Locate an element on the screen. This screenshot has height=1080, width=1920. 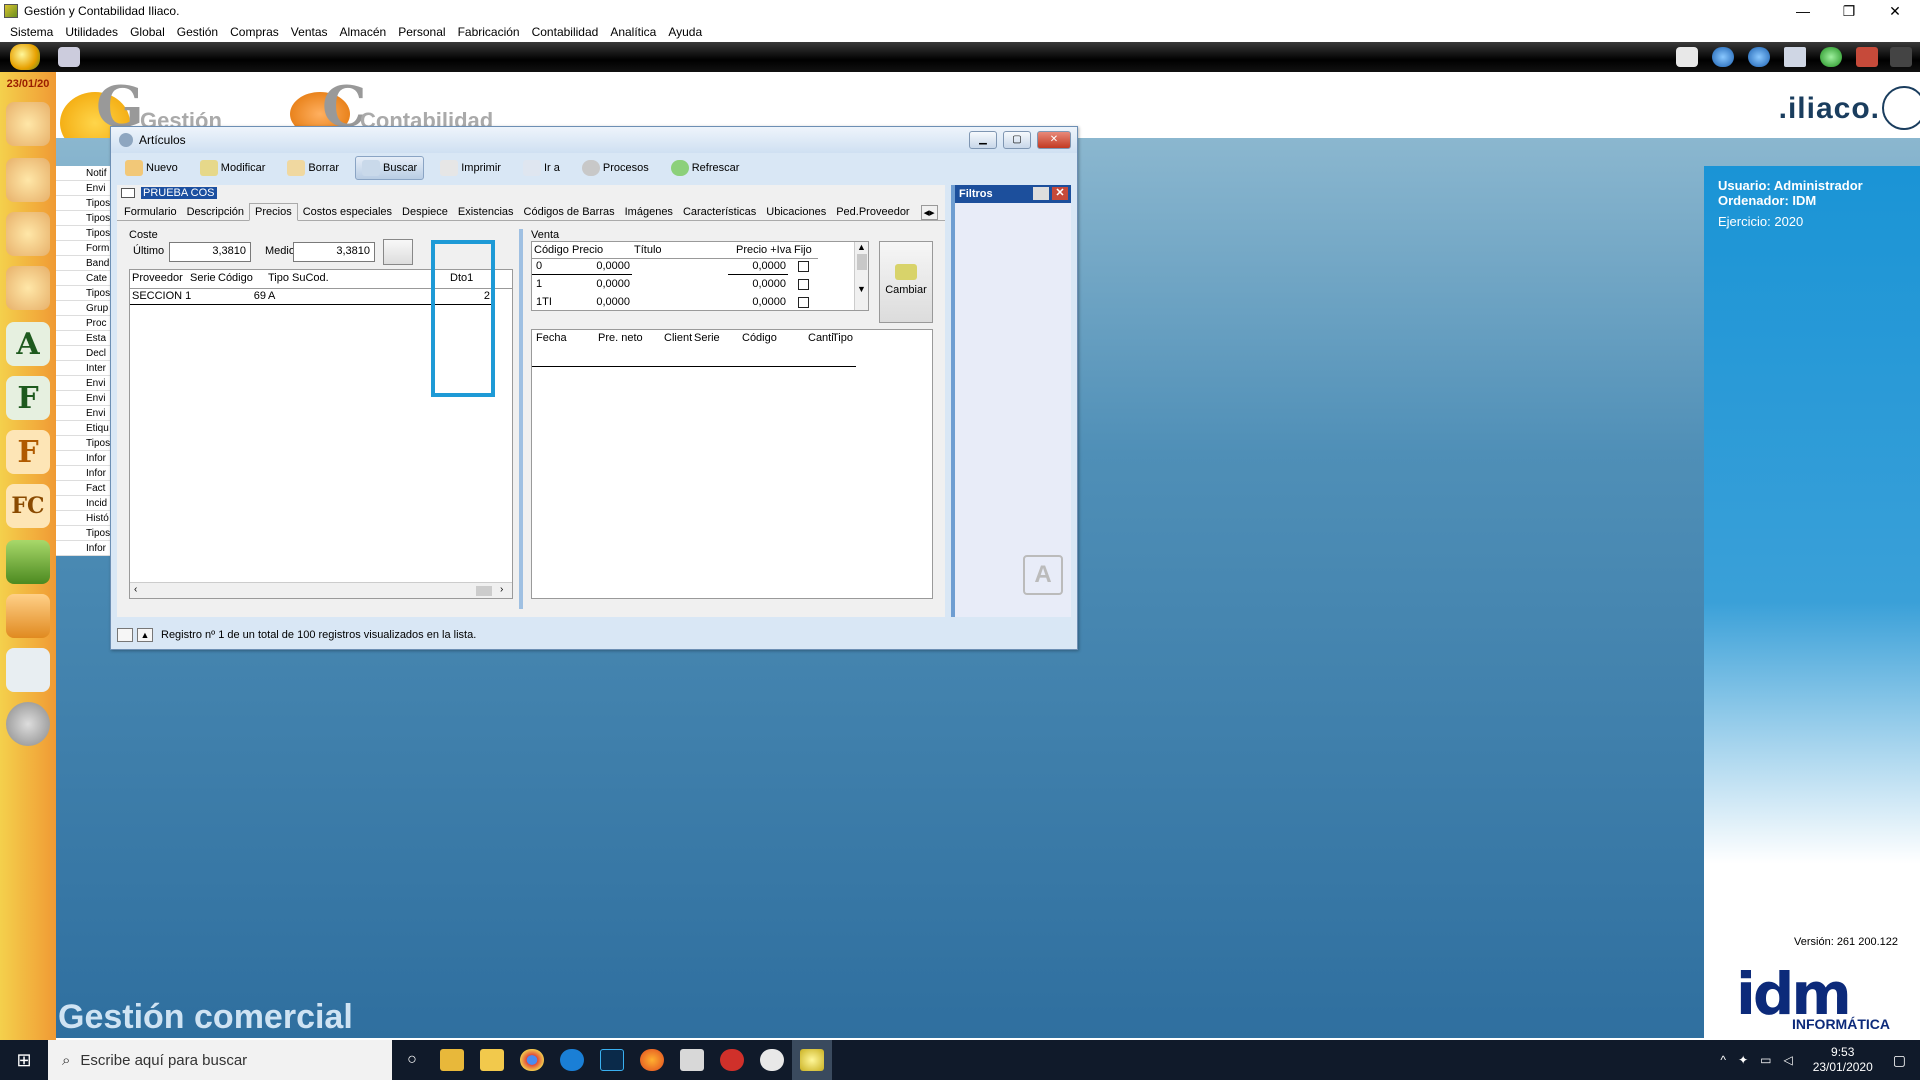
menu-almacen: Almacén is located at coordinates (363, 32).